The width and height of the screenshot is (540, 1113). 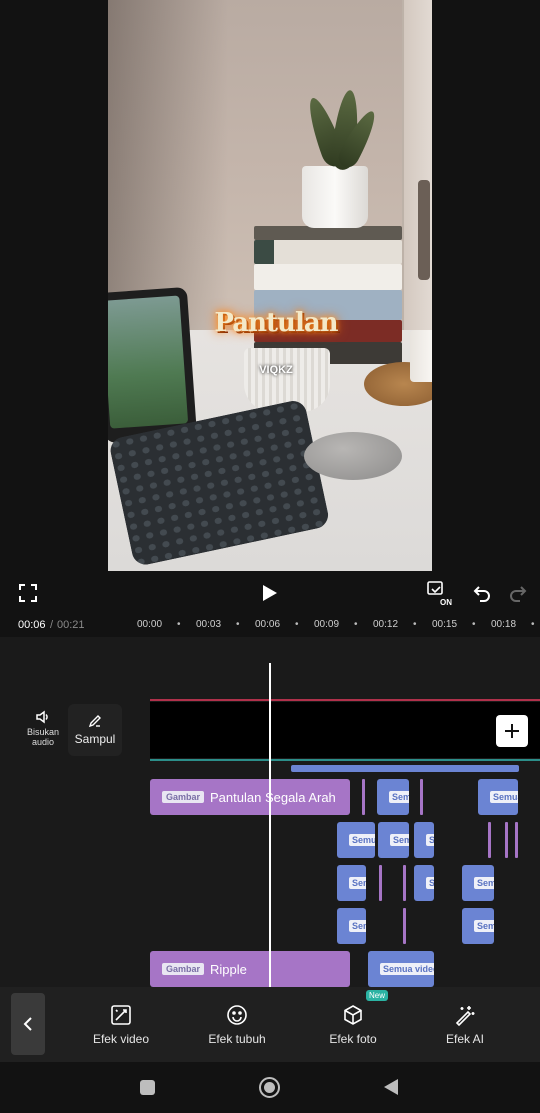 I want to click on back-button, so click(x=28, y=1024).